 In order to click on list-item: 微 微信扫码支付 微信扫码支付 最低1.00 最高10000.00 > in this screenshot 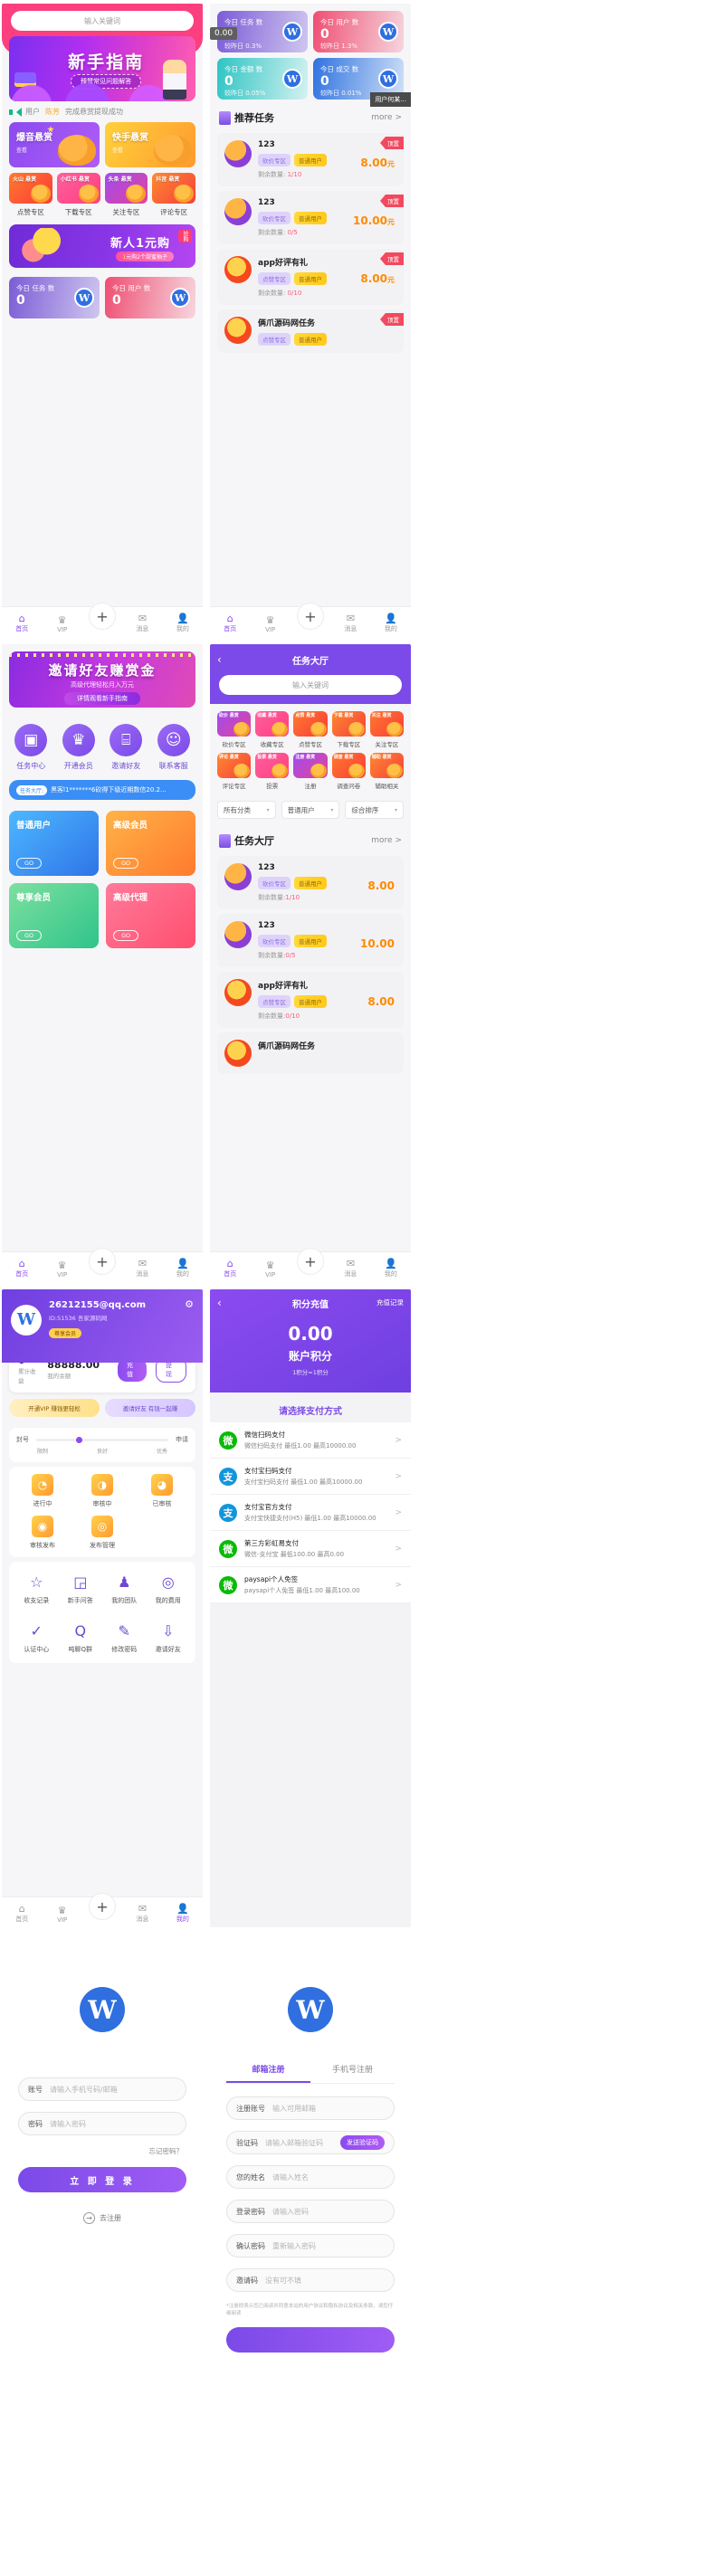, I will do `click(311, 1440)`.